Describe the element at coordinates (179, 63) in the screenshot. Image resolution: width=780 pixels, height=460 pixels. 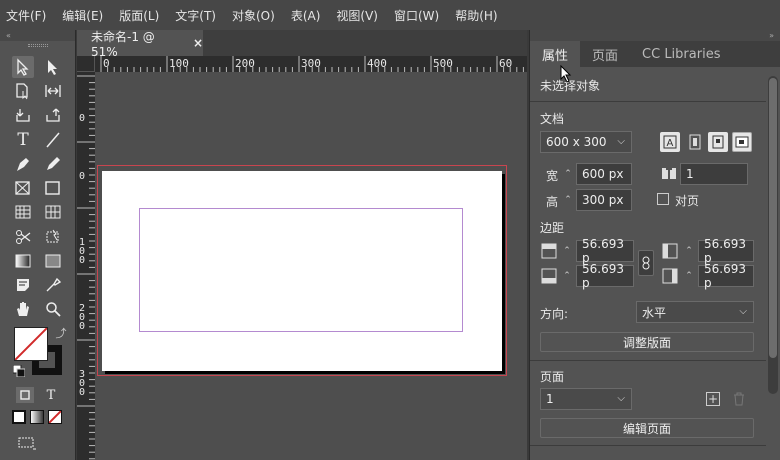
I see `hruler-label: 100` at that location.